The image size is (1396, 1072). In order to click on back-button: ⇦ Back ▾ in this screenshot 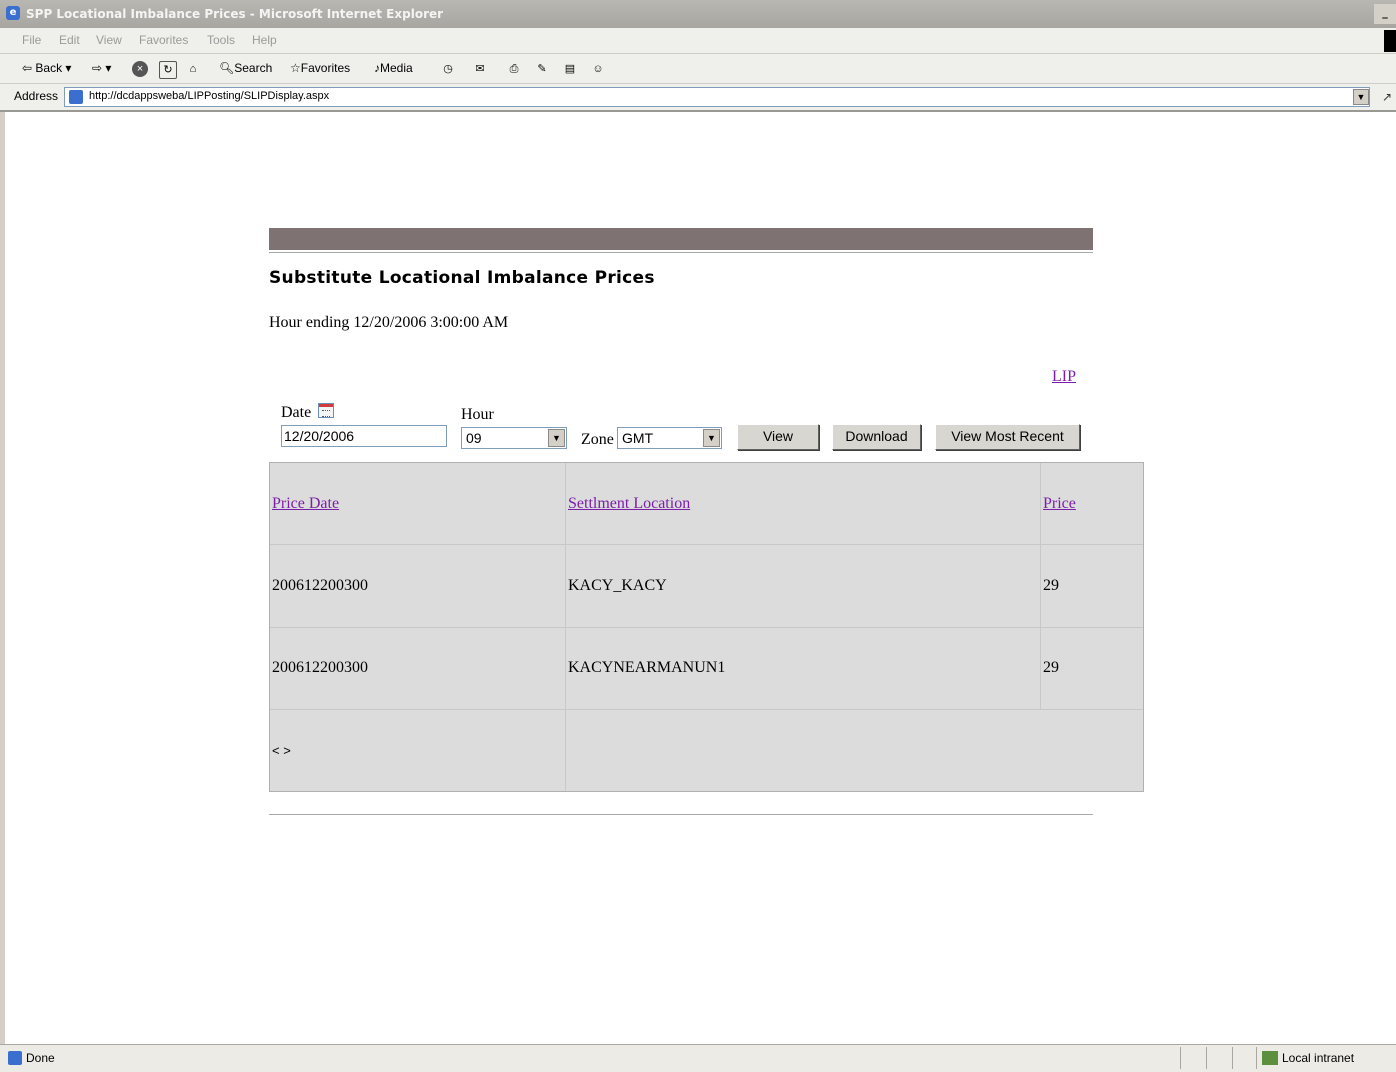, I will do `click(46, 68)`.